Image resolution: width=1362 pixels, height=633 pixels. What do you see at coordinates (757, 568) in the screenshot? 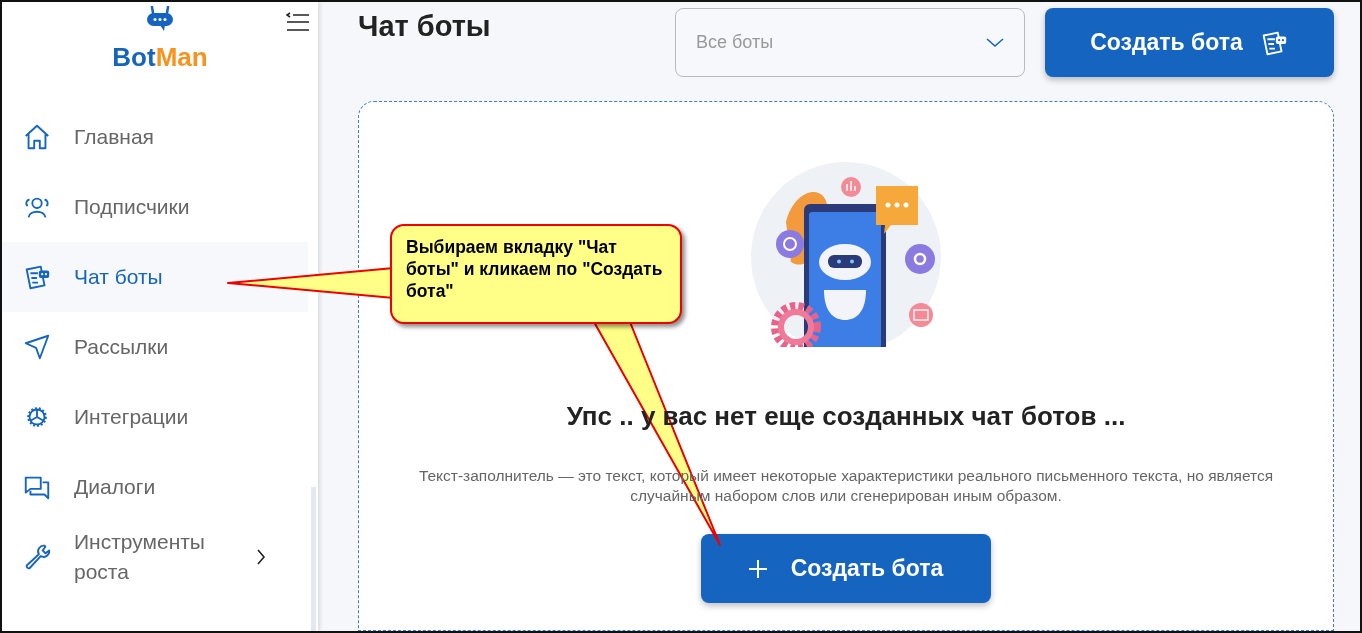
I see `plus-icon` at bounding box center [757, 568].